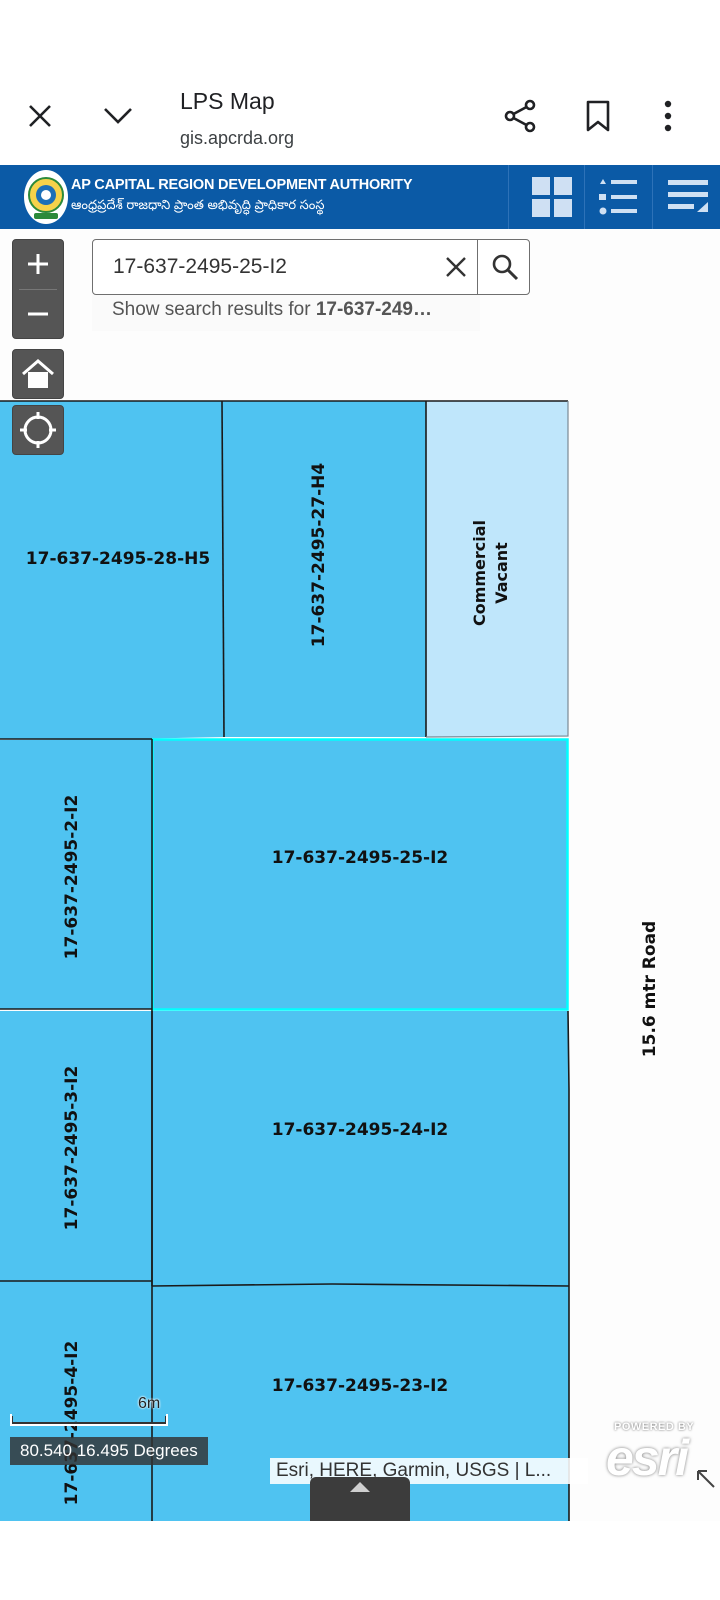 The width and height of the screenshot is (720, 1600). What do you see at coordinates (360, 858) in the screenshot?
I see `parcel-label-25-i2: 17-637-2495-25-I2` at bounding box center [360, 858].